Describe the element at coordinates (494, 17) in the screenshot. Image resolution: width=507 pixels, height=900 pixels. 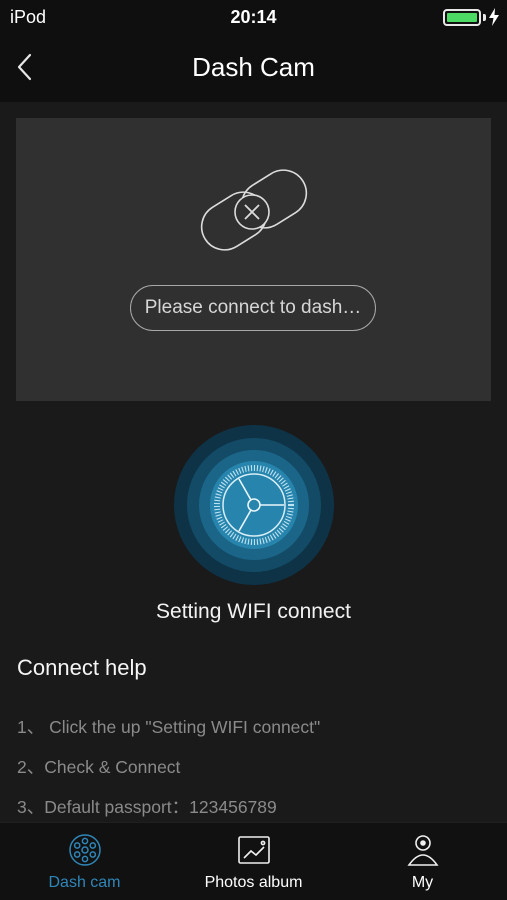
I see `charging-bolt-icon` at that location.